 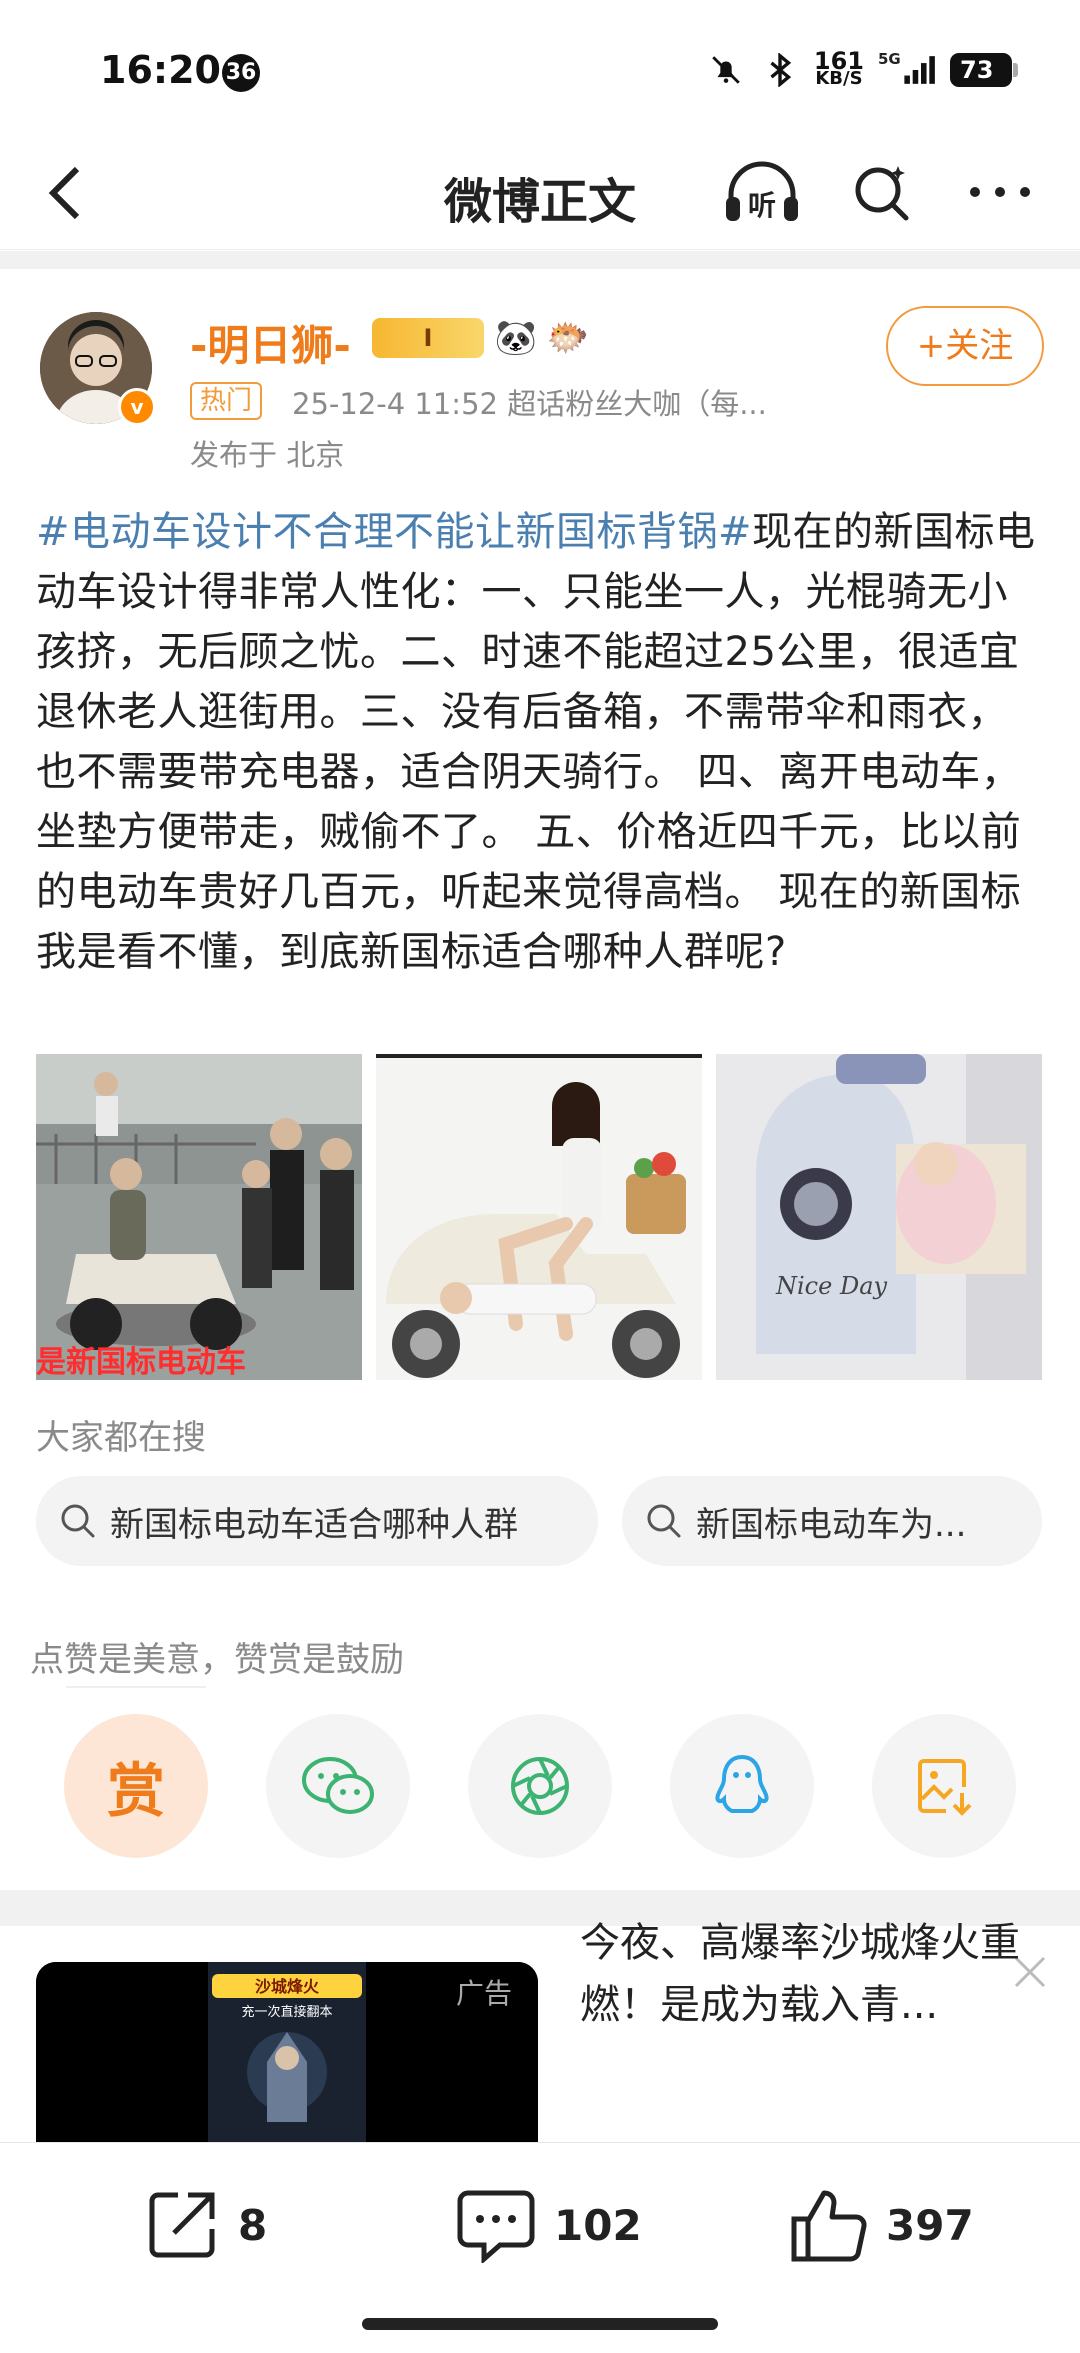 I want to click on net-speed-indicator: 161 KB/S, so click(x=839, y=69).